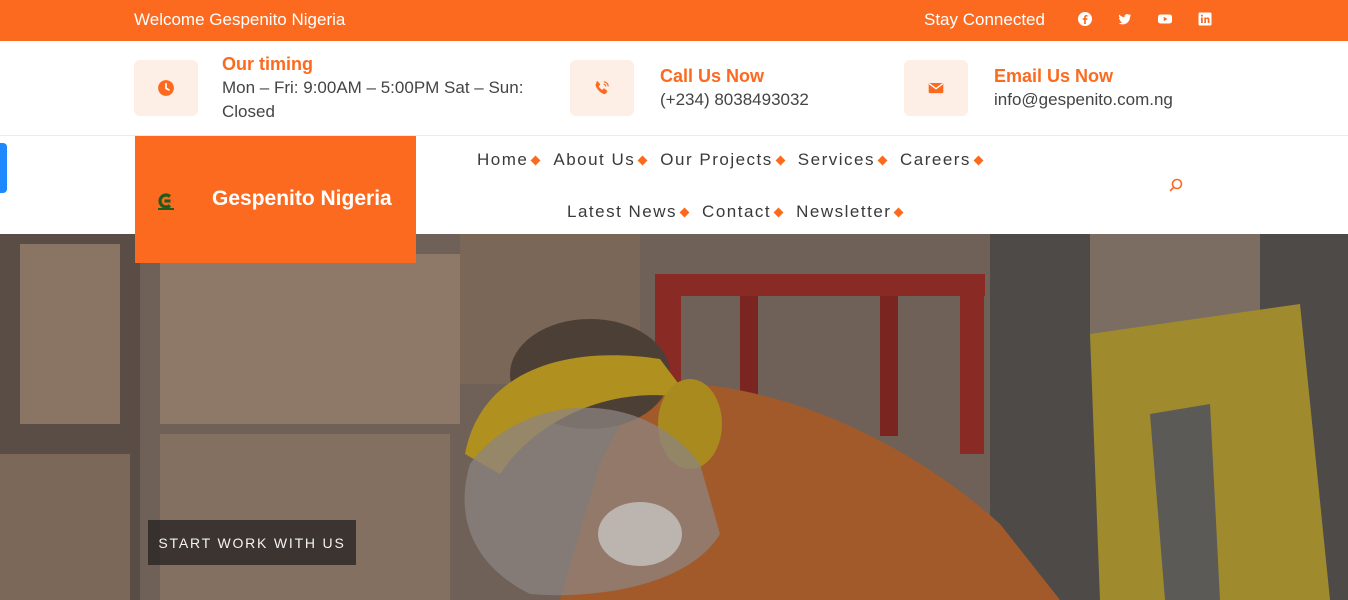 This screenshot has width=1348, height=600. I want to click on nav-label: Our Projects, so click(716, 159).